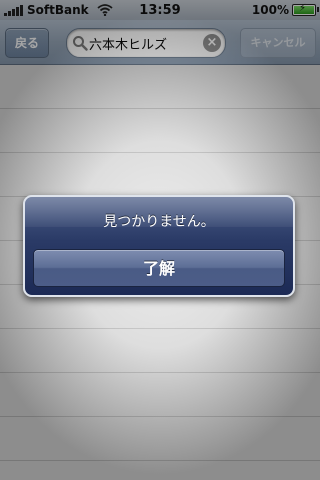 The width and height of the screenshot is (320, 480). I want to click on search-value: 六本木ヒルズ, so click(128, 45).